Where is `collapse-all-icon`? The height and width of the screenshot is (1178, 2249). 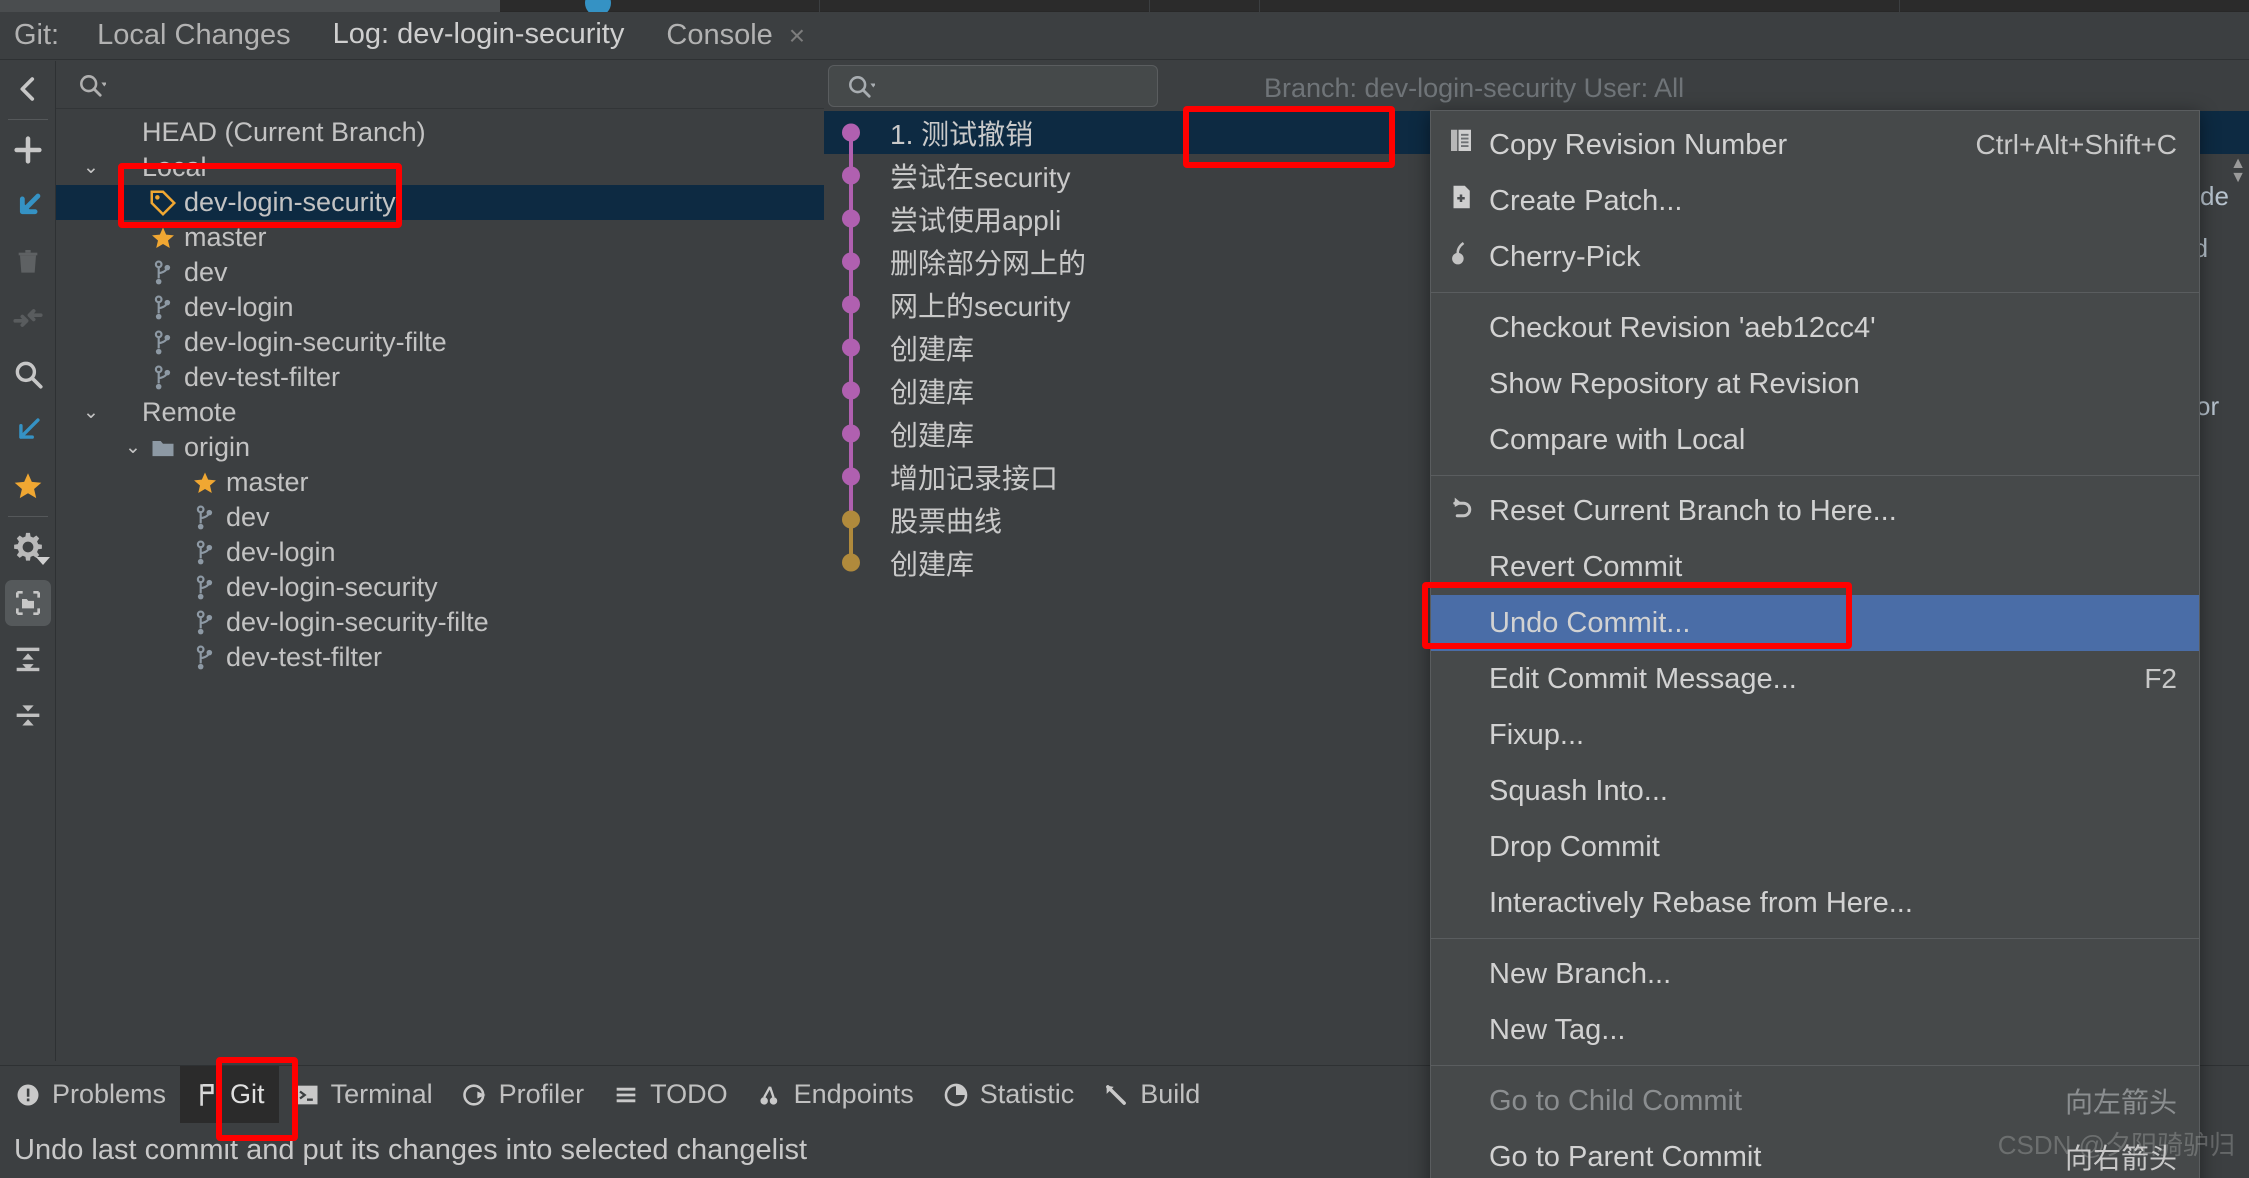 collapse-all-icon is located at coordinates (28, 715).